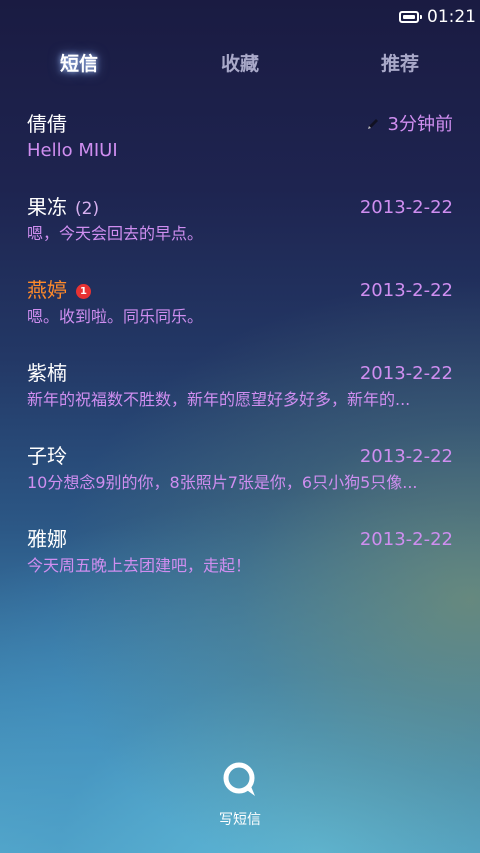 The width and height of the screenshot is (480, 853). I want to click on compose-label: 写短信, so click(240, 820).